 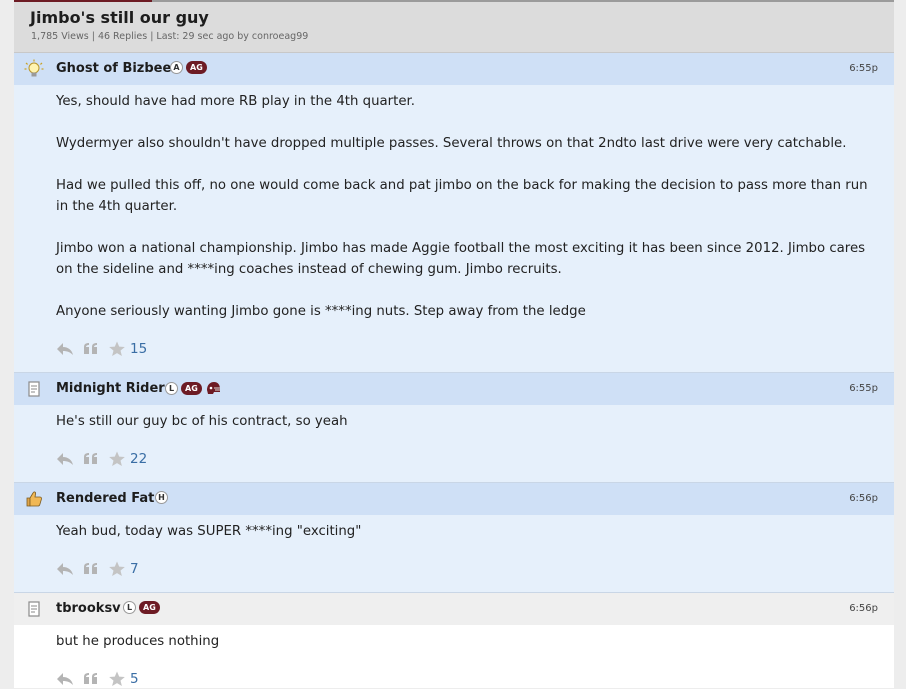 What do you see at coordinates (454, 389) in the screenshot?
I see `post-header: Midnight Rider L AG 6:55p` at bounding box center [454, 389].